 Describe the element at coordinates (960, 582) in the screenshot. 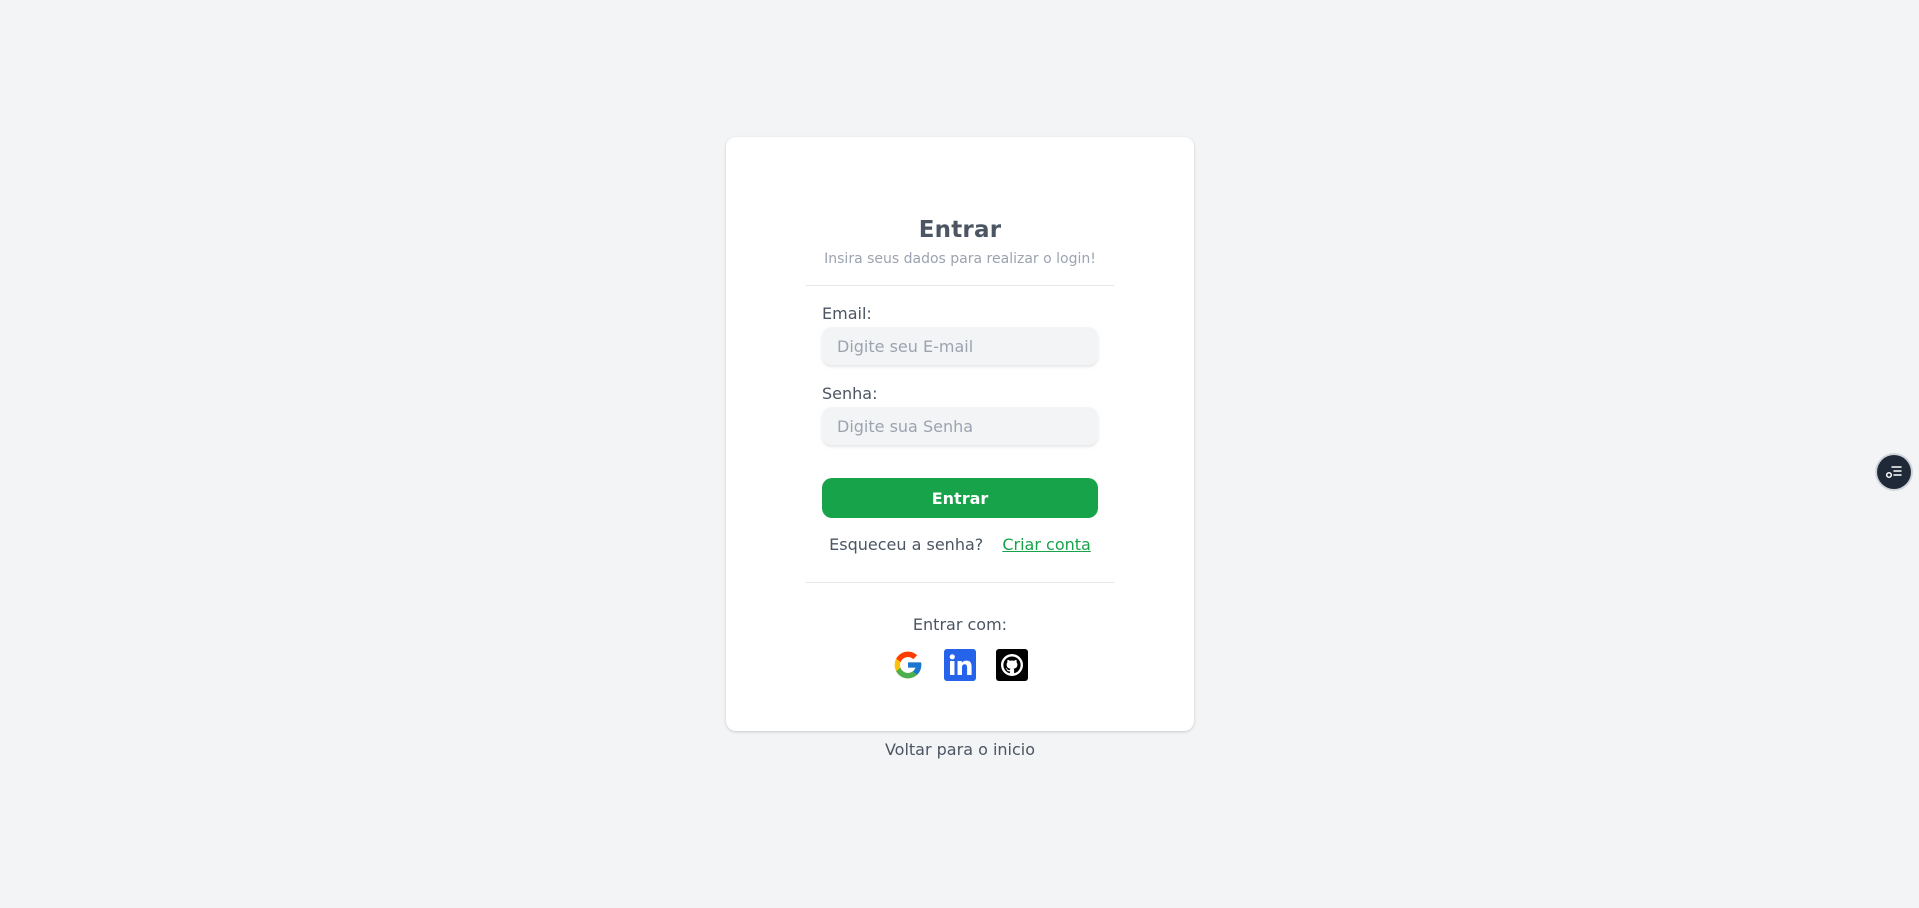

I see `bottom-divider` at that location.